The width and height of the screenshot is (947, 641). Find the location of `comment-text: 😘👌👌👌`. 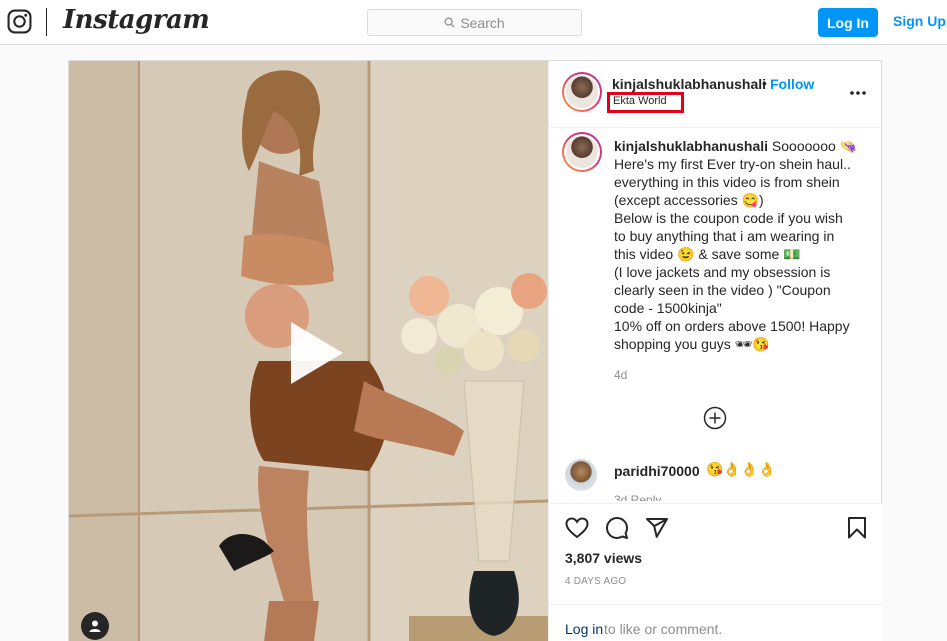

comment-text: 😘👌👌👌 is located at coordinates (741, 469).